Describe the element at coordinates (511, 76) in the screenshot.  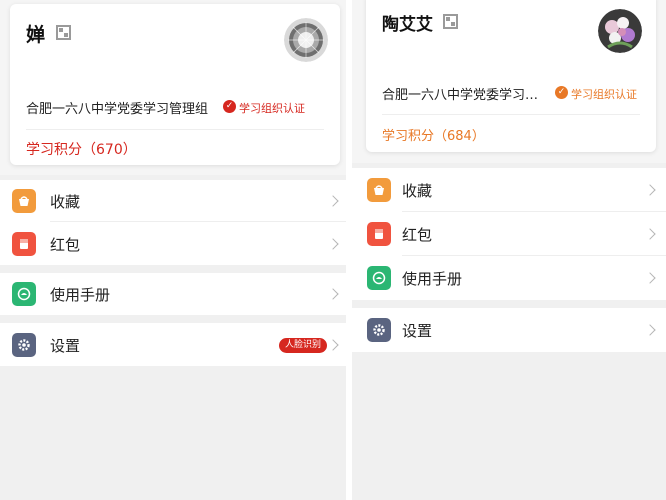
I see `right-profile-card: 陶艾艾 合肥一六八中学党委学习… ✓ 学习组织认证 学习积分（684）` at that location.